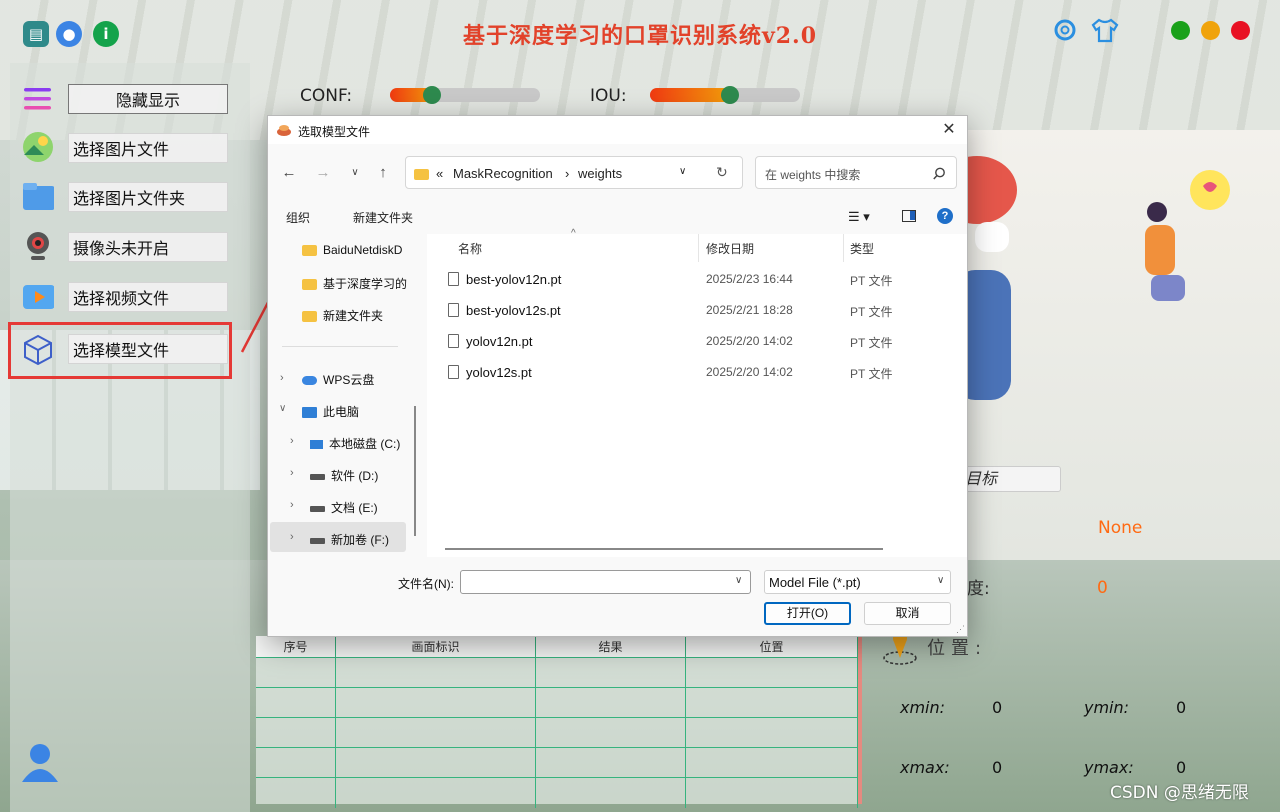 The image size is (1280, 812). I want to click on class-value: None, so click(1120, 528).